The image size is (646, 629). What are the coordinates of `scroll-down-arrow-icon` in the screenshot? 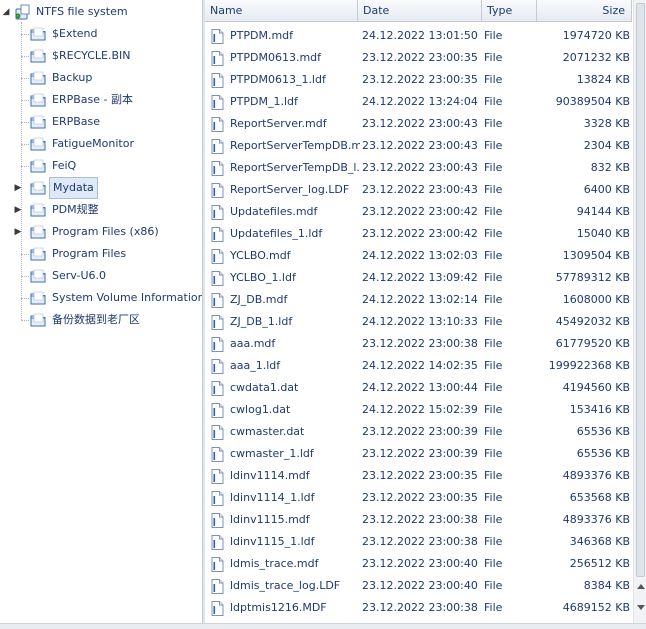 It's located at (641, 607).